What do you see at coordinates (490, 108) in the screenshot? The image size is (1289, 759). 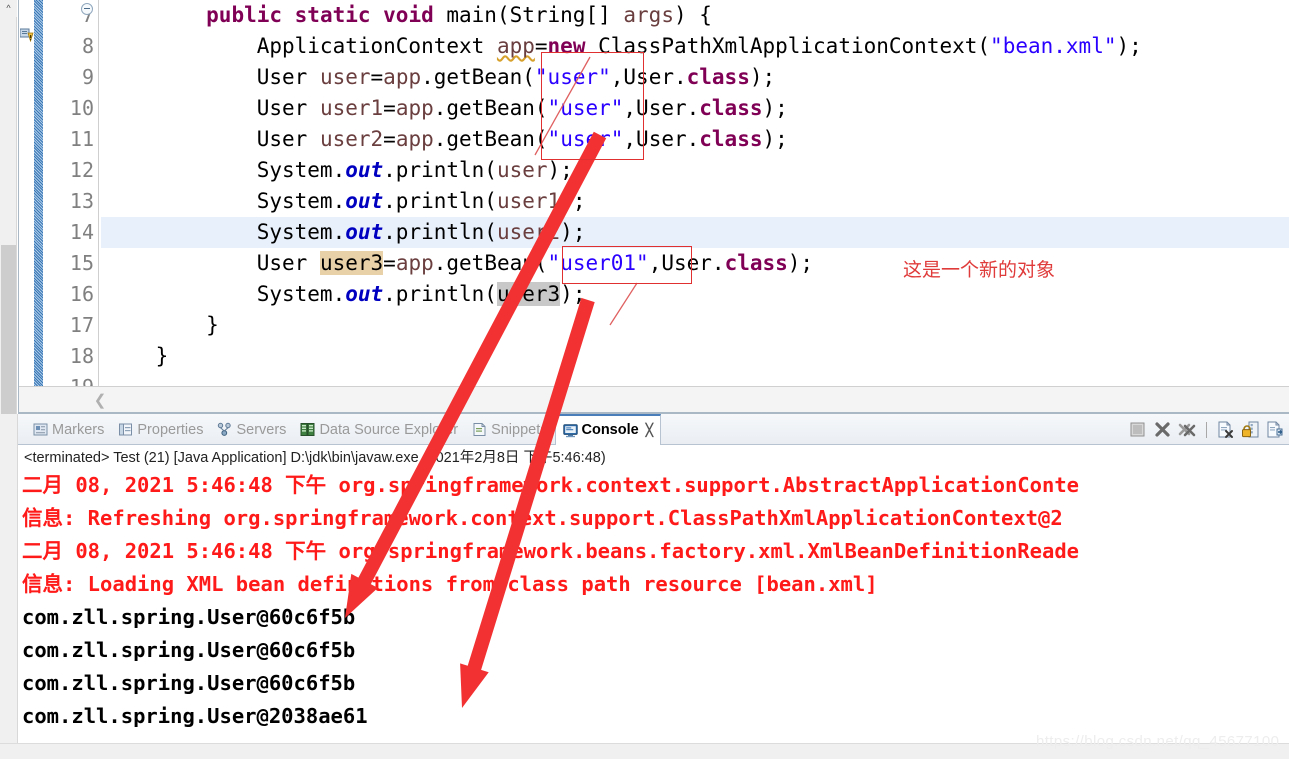 I see `code-token: .getBean(` at bounding box center [490, 108].